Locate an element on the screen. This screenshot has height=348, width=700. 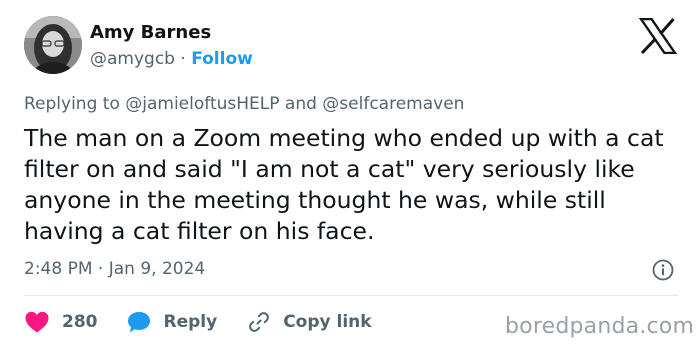
reply-label: Reply is located at coordinates (190, 322).